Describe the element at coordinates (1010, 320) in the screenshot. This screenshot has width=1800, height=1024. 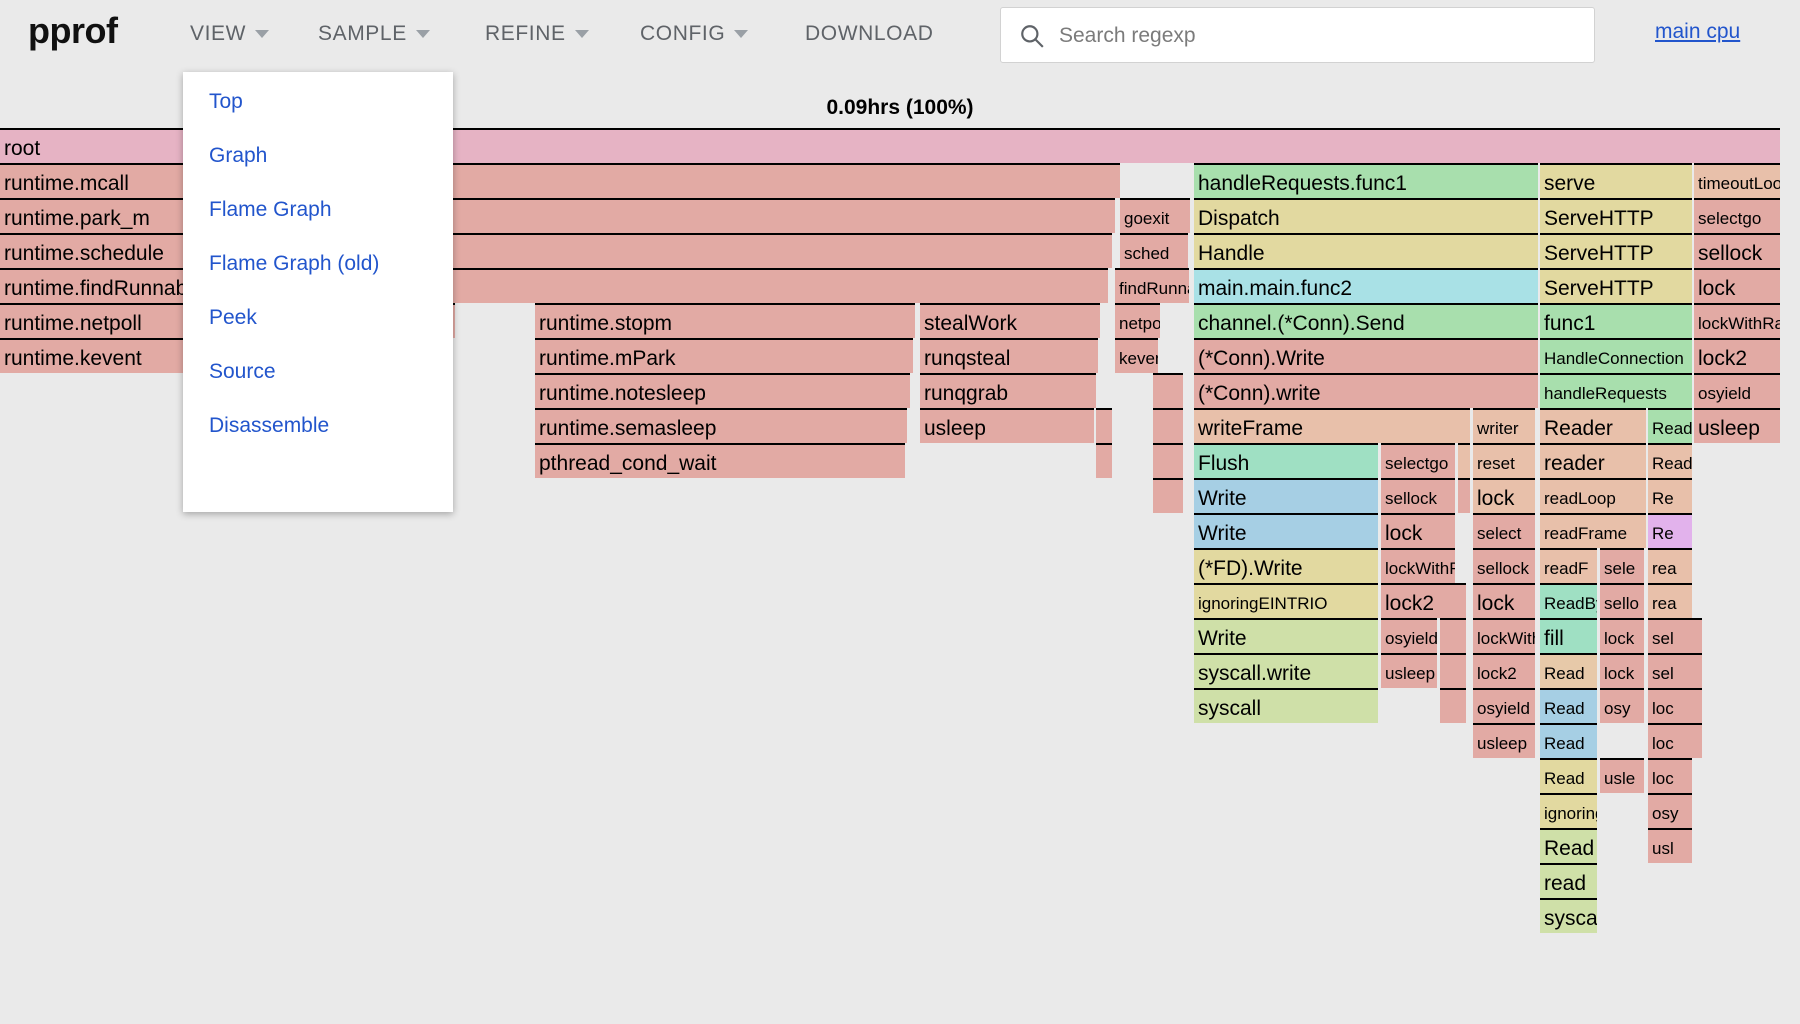
I see `flame-frame: stealWork` at that location.